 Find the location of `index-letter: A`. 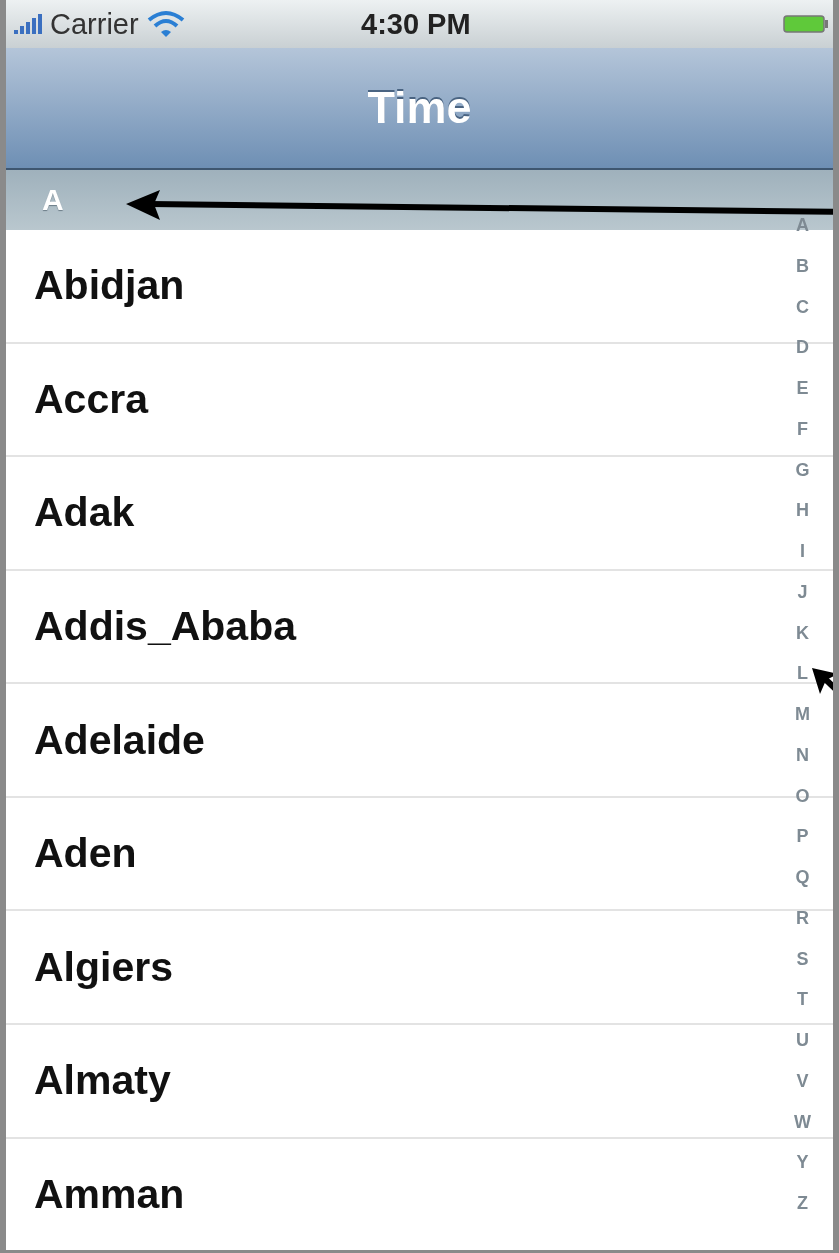

index-letter: A is located at coordinates (802, 225).